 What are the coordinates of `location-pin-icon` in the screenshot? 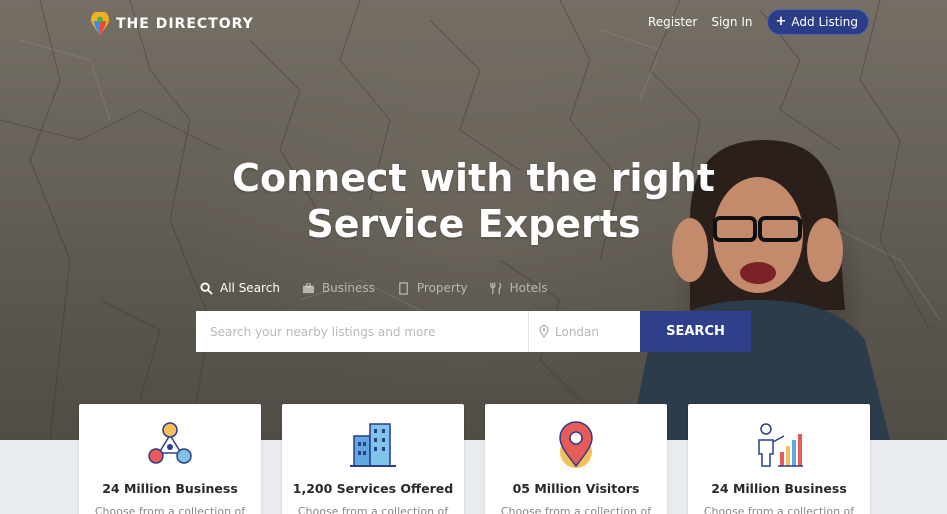 It's located at (544, 331).